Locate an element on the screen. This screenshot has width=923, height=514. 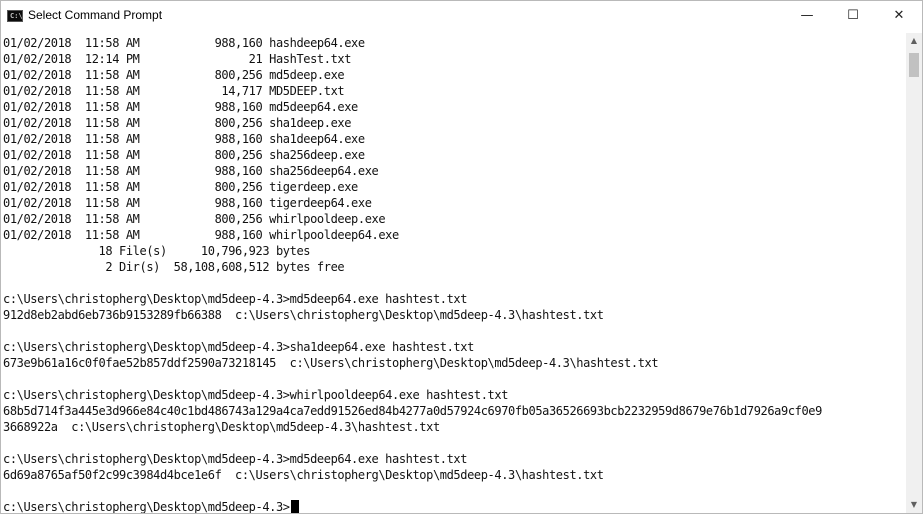
command-prompt-icon: C:\ is located at coordinates (15, 16).